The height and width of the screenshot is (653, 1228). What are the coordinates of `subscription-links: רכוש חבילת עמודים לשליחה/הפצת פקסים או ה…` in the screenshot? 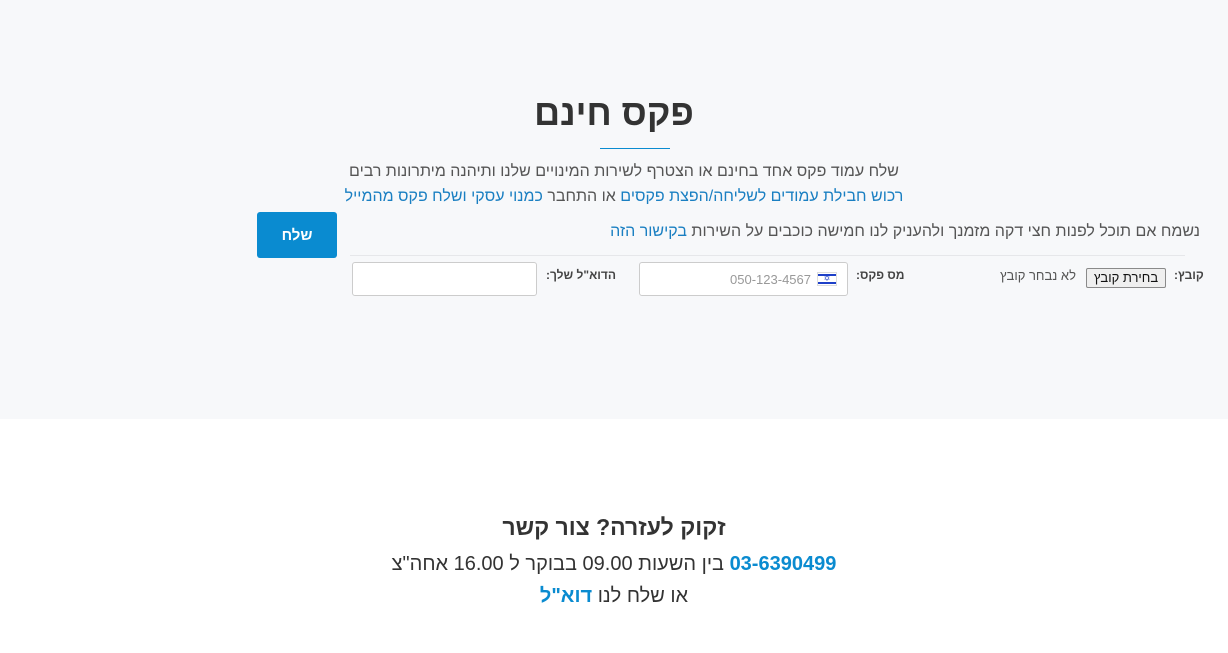 It's located at (624, 197).